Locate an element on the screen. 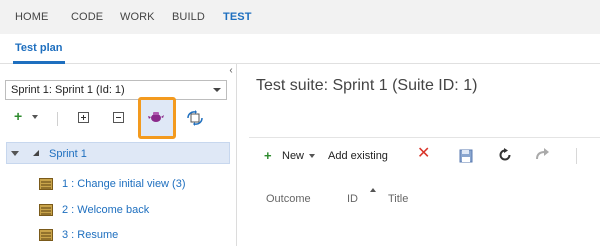 The height and width of the screenshot is (246, 600). page-title: Test suite: Sprint 1 (Suite ID: 1) is located at coordinates (367, 85).